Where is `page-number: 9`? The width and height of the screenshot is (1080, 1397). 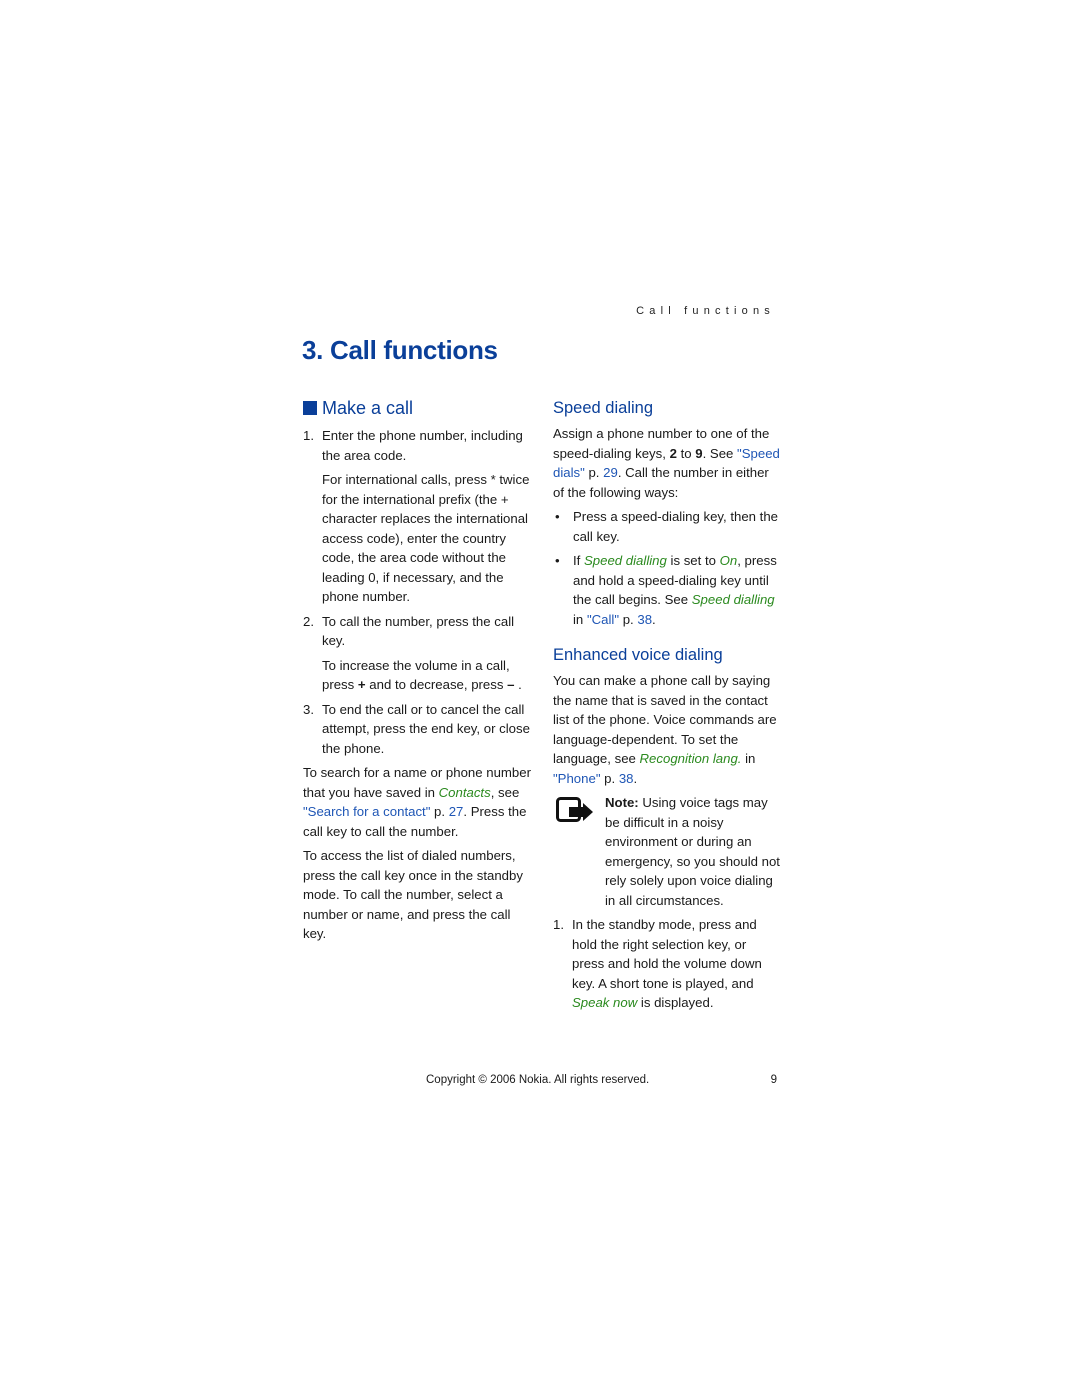
page-number: 9 is located at coordinates (773, 1080).